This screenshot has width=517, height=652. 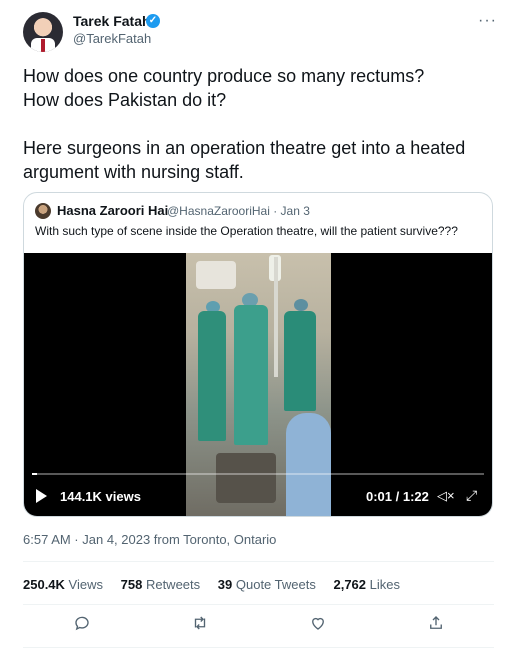 I want to click on verified-badge-icon: ✓, so click(x=153, y=21).